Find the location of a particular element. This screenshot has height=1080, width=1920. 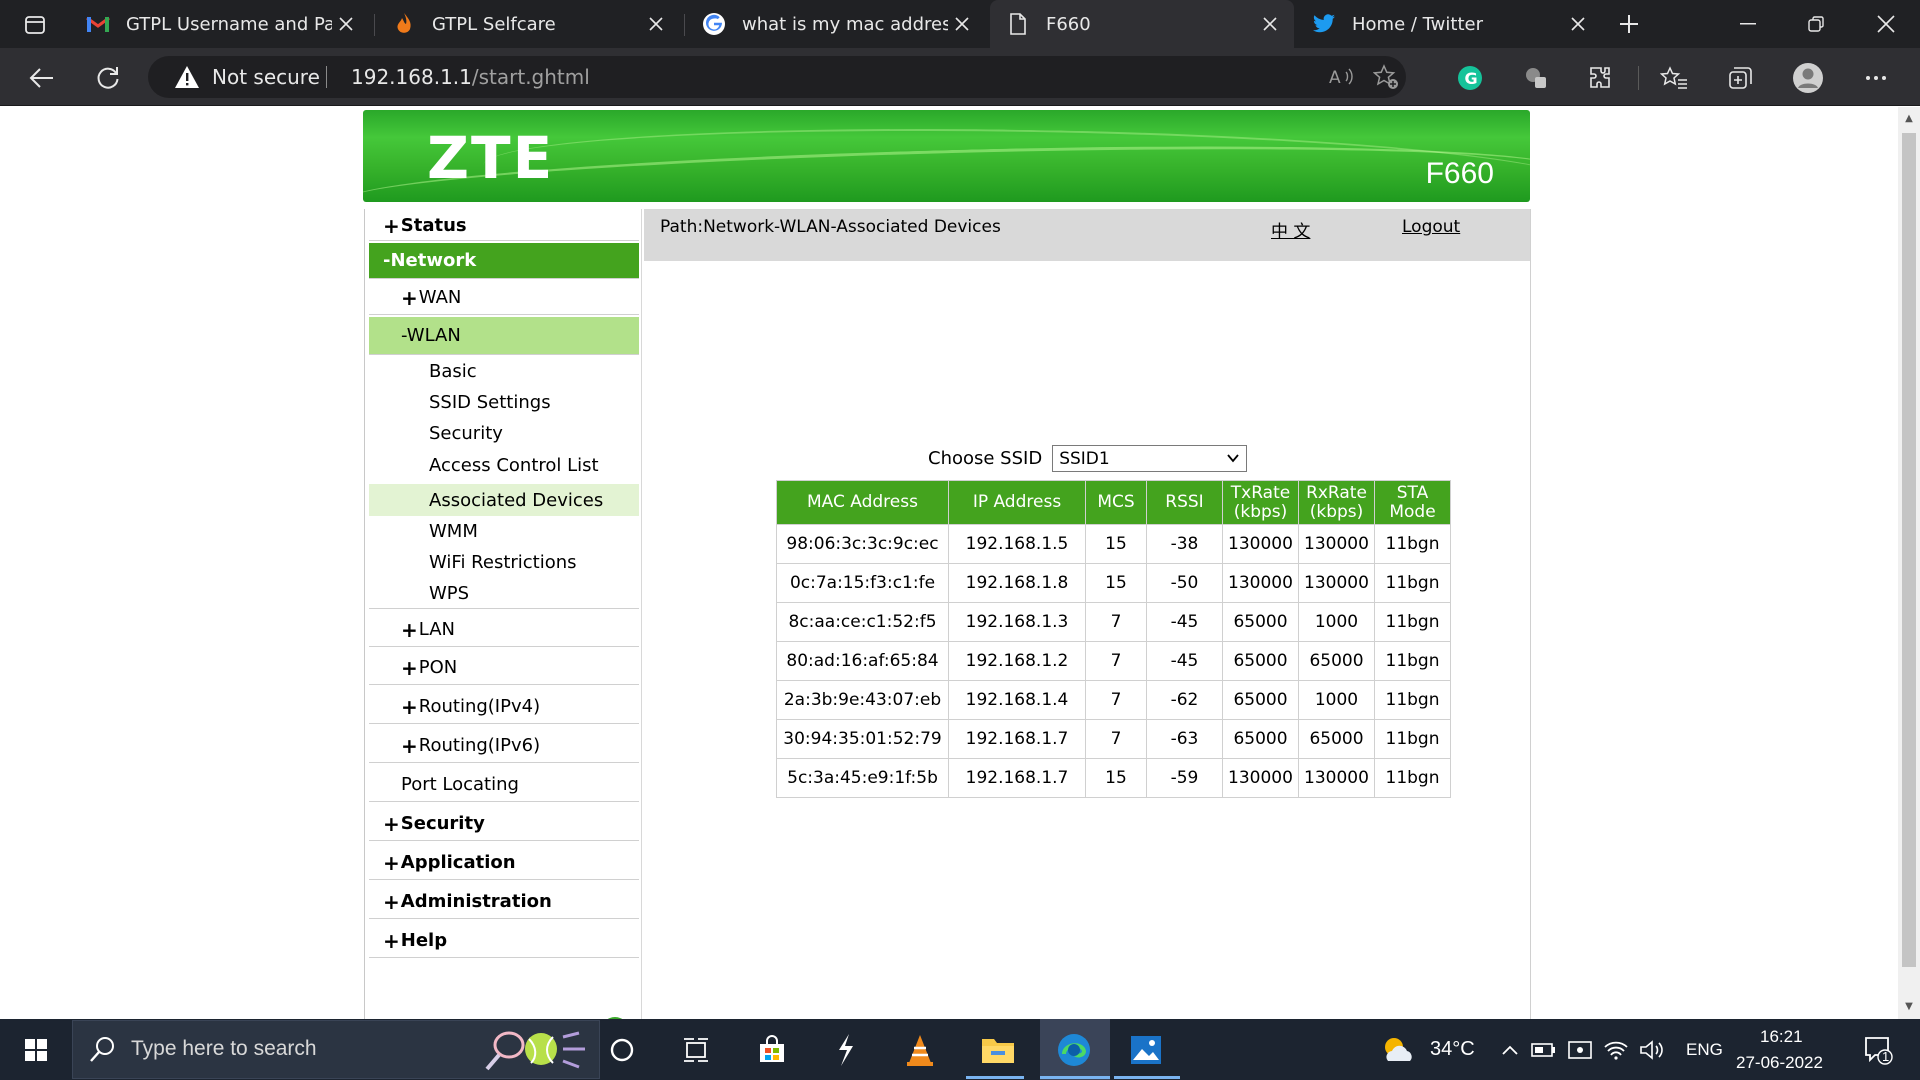

sidebar-item-wmm: WMM is located at coordinates (504, 531).